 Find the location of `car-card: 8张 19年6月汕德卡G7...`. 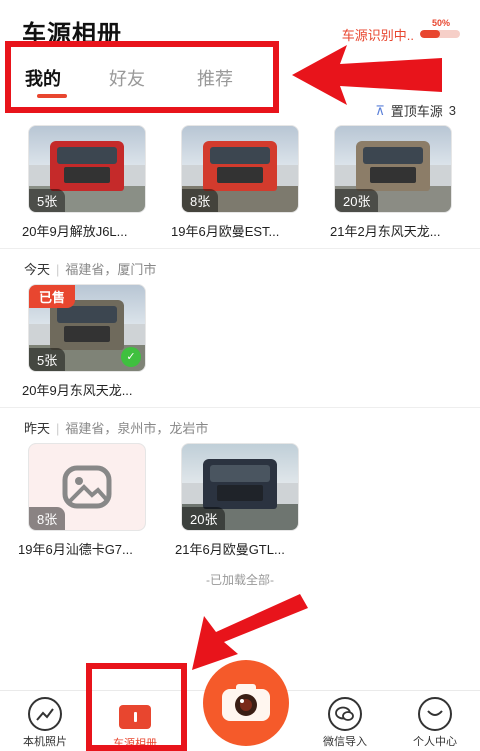

car-card: 8张 19年6月汕德卡G7... is located at coordinates (82, 500).